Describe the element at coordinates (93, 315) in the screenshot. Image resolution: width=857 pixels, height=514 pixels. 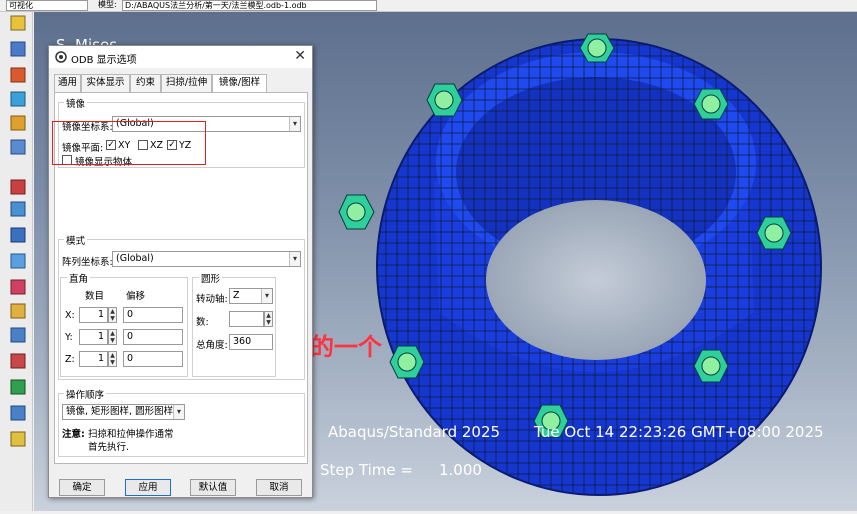
I see `x-count-field: 1` at that location.